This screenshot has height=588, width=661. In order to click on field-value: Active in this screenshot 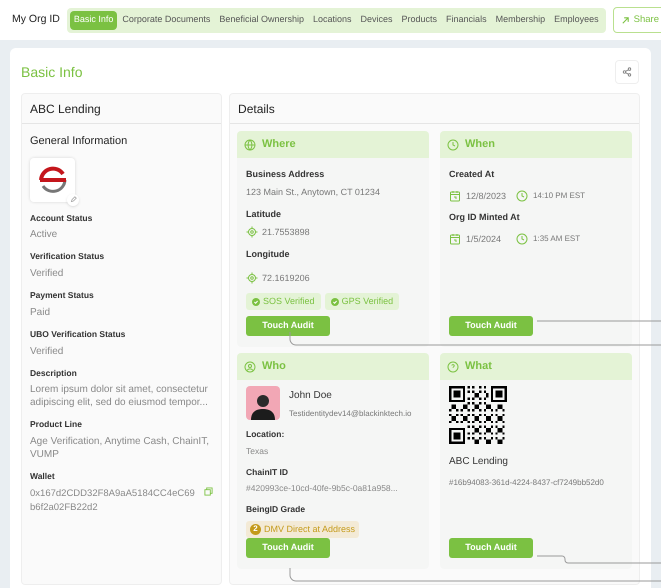, I will do `click(44, 235)`.